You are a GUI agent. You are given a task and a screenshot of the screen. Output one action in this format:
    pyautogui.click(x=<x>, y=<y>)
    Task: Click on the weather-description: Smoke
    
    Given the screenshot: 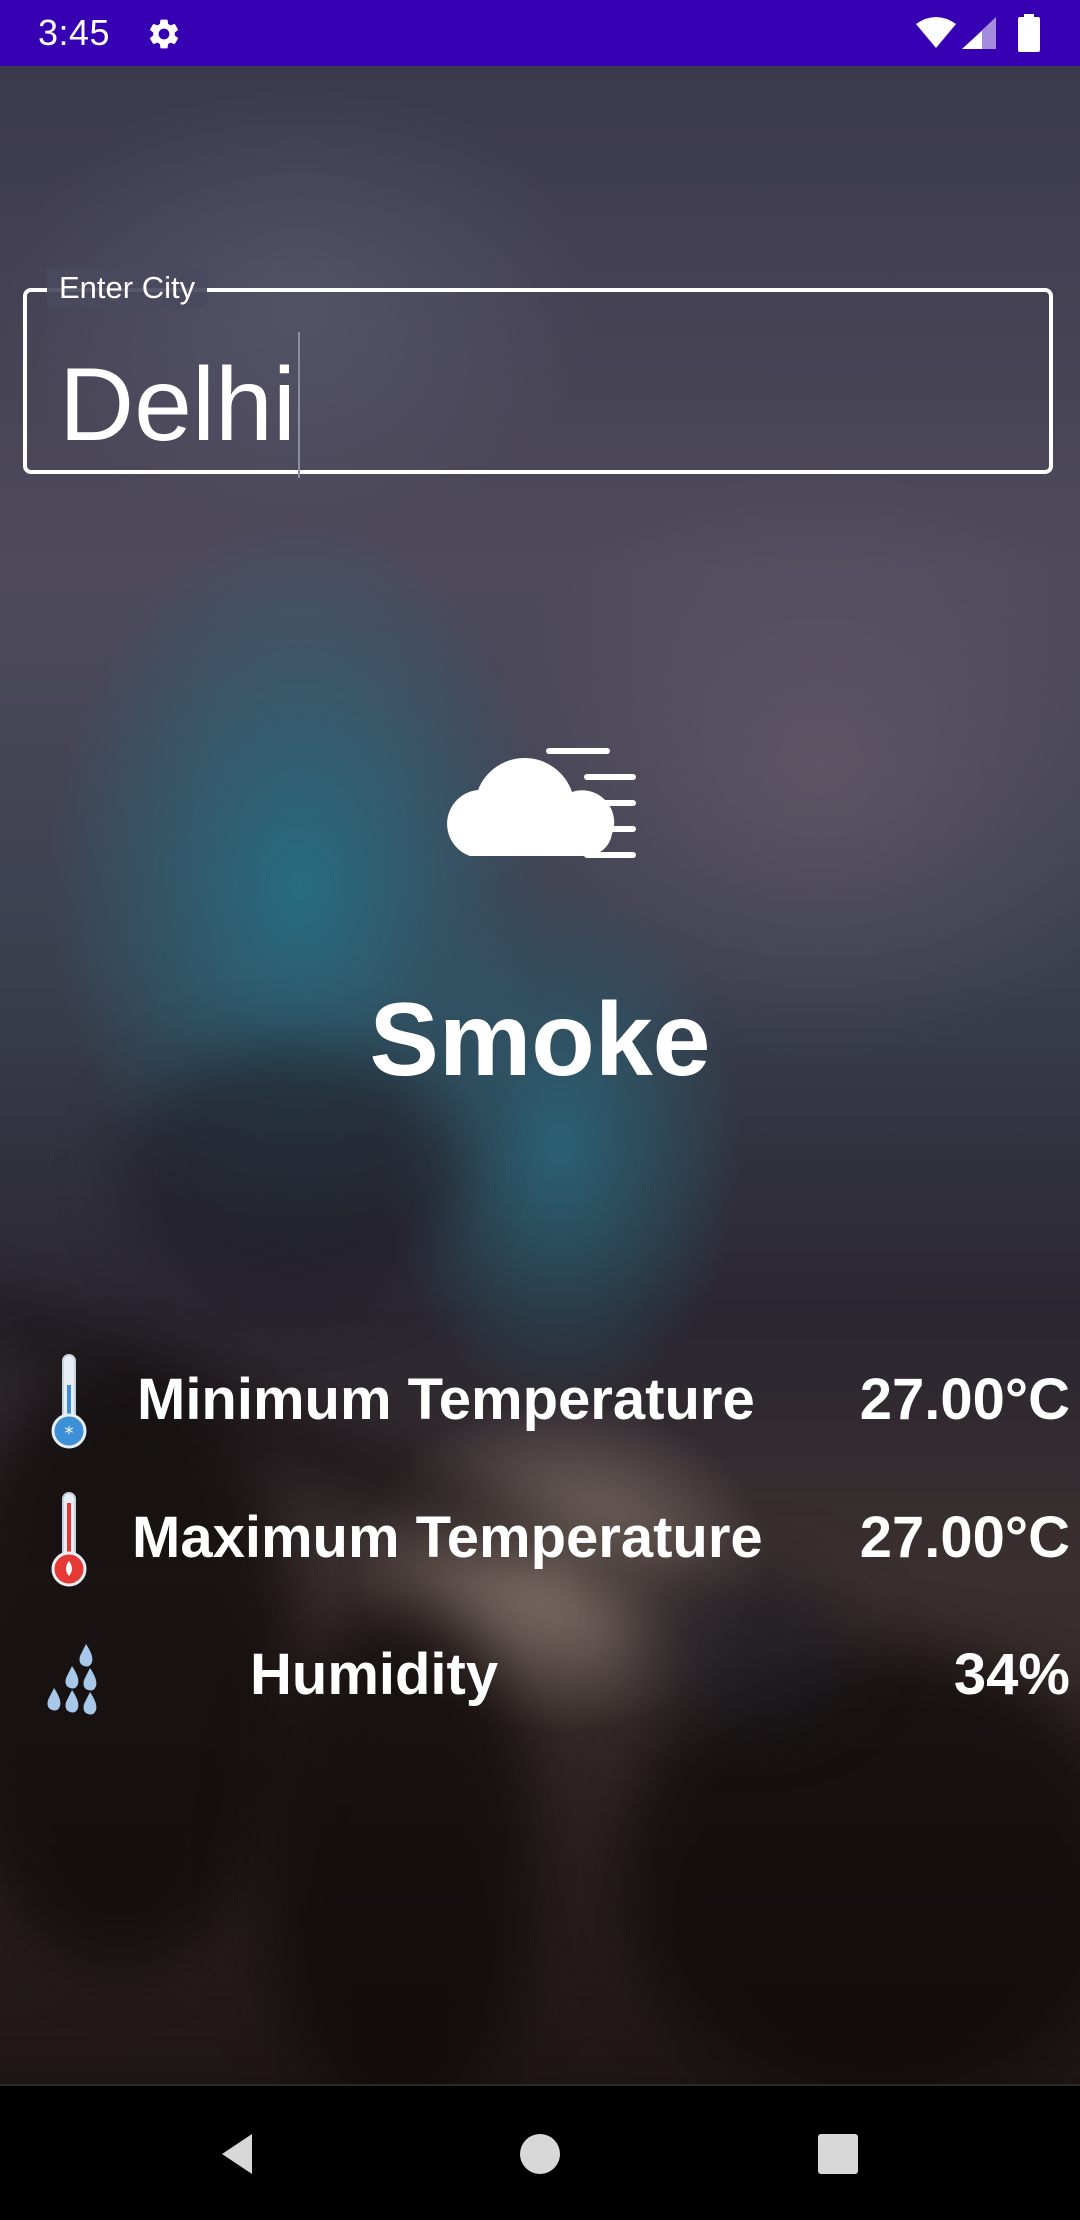 What is the action you would take?
    pyautogui.click(x=540, y=1040)
    